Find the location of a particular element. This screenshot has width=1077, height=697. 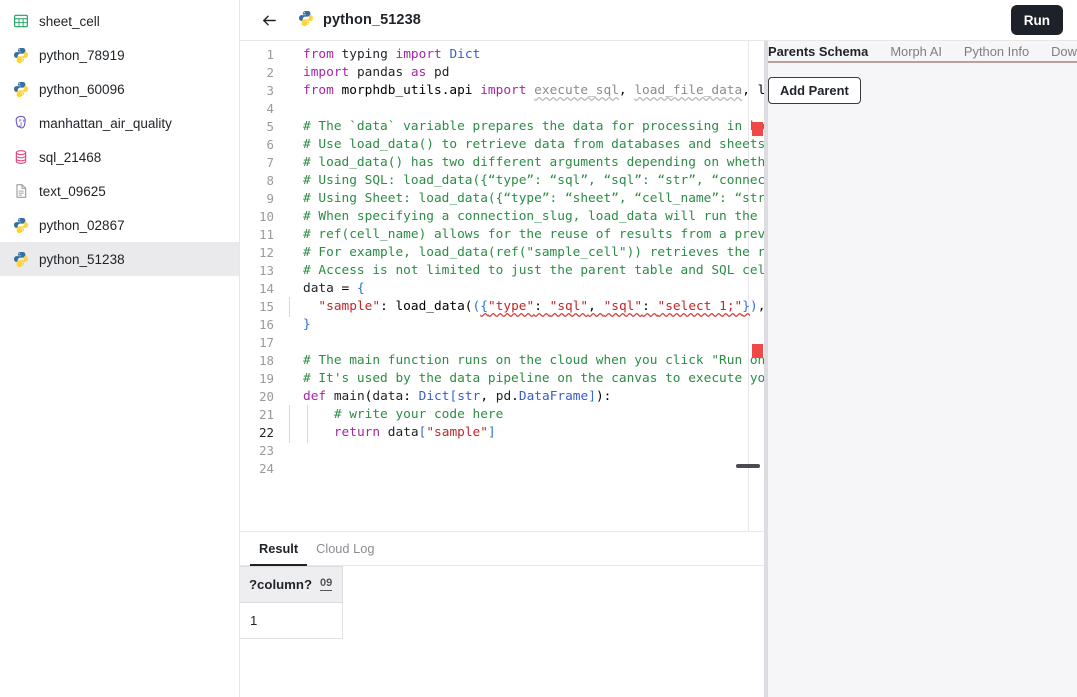

sidebar-item-manhattan_air_quality: manhattan_air_quality is located at coordinates (119, 123).